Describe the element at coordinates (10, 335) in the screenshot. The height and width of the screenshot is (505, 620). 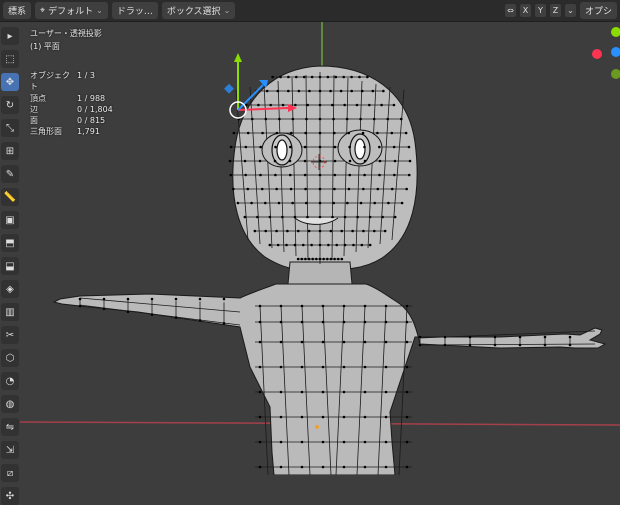
I see `knife-tool: ✂` at that location.